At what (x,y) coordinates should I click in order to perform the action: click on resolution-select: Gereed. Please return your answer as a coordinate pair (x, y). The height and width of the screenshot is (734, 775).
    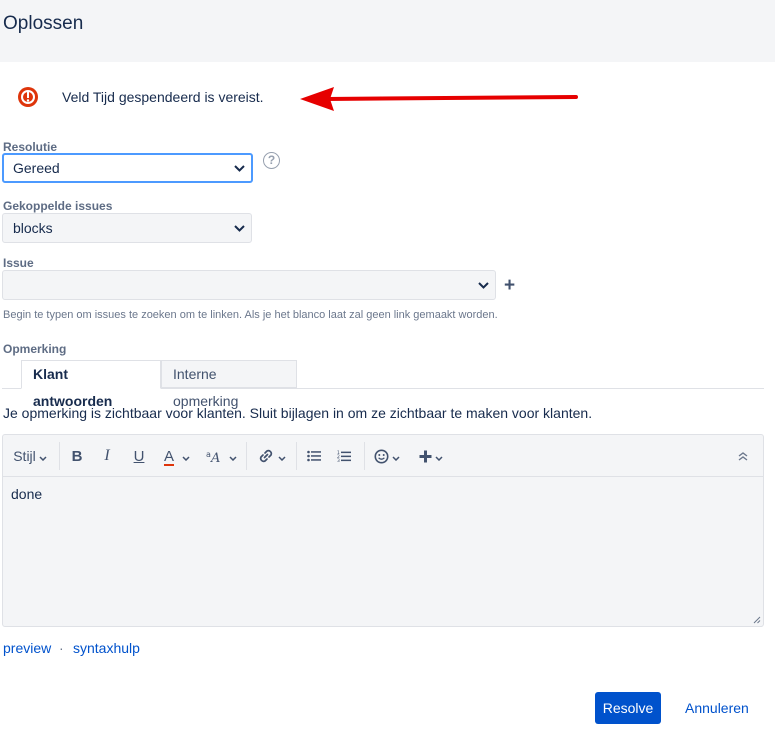
    Looking at the image, I should click on (127, 168).